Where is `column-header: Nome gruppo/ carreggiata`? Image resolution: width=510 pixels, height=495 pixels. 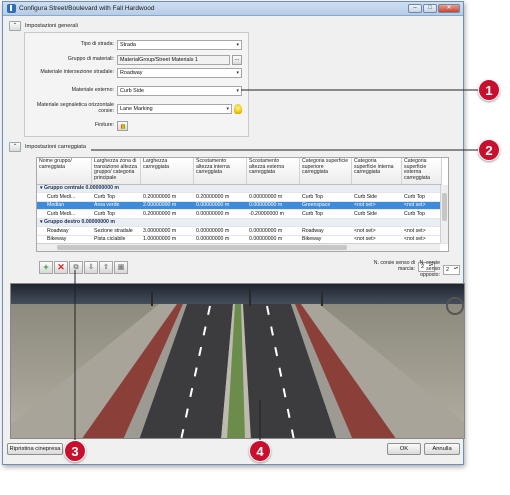 column-header: Nome gruppo/ carreggiata is located at coordinates (64, 171).